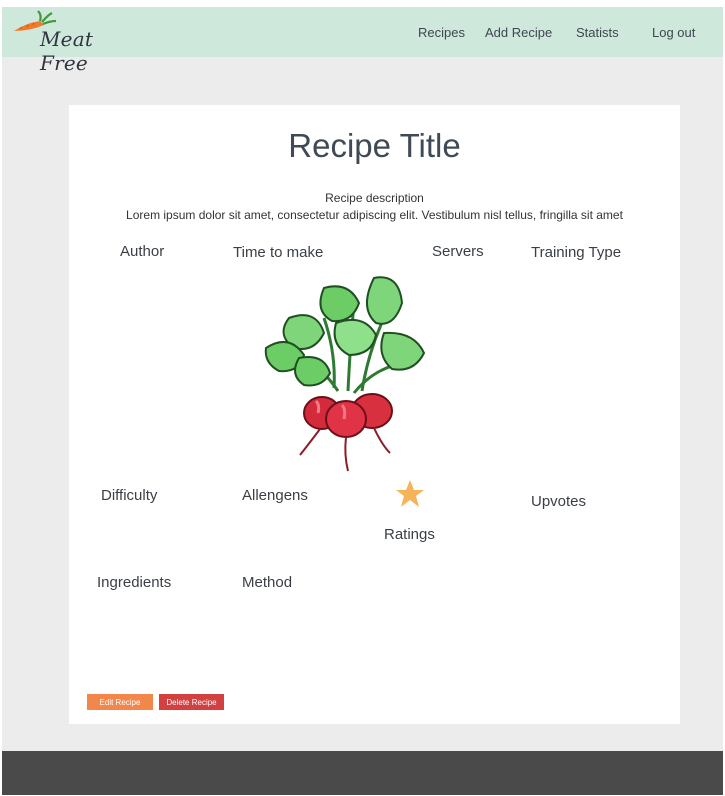  I want to click on brand-logo: Meat Free, so click(67, 42).